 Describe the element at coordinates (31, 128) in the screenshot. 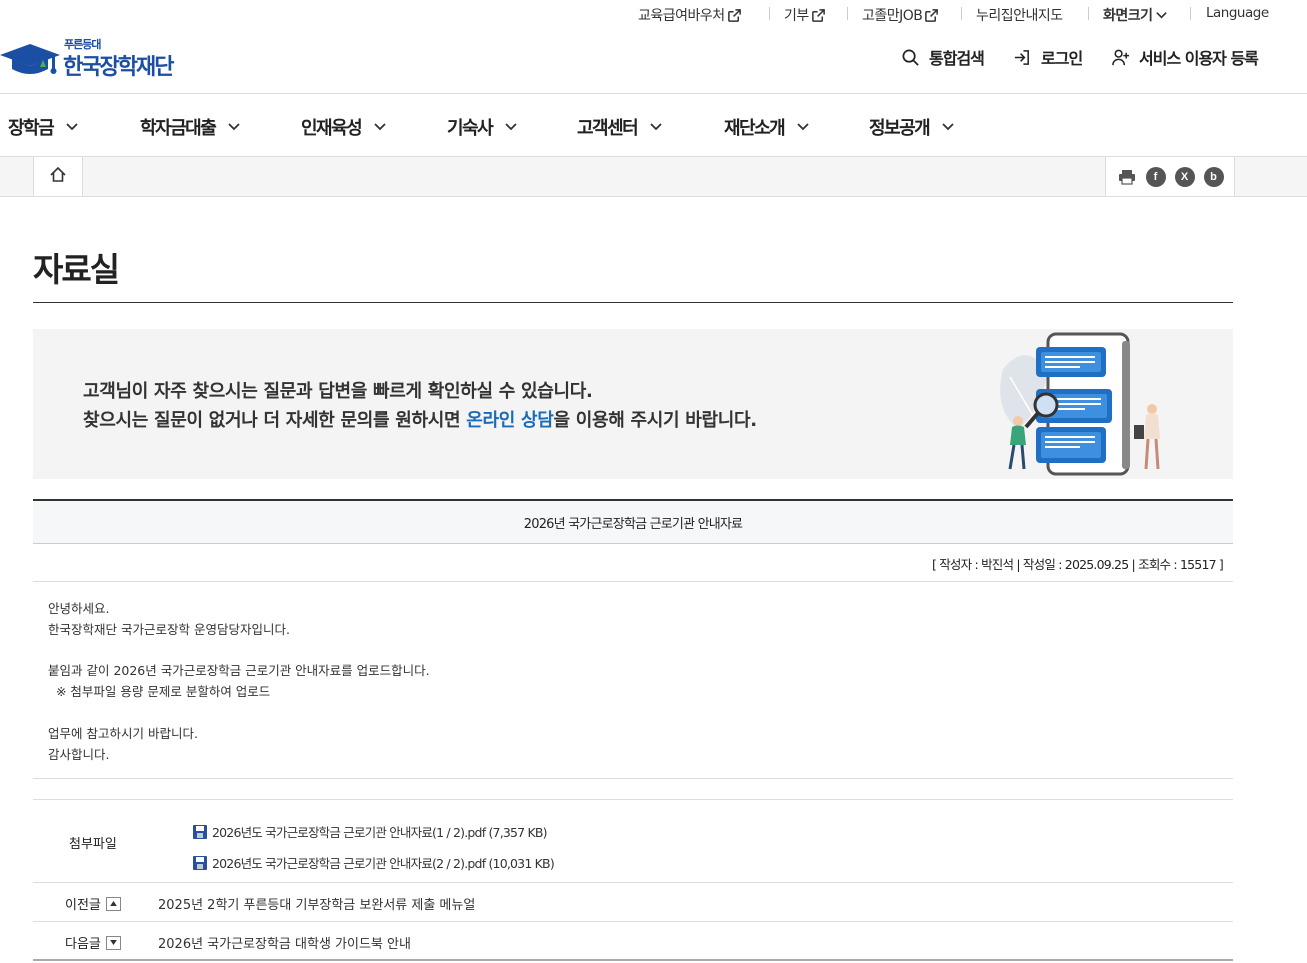

I see `gnb-item-label: 장학금` at that location.